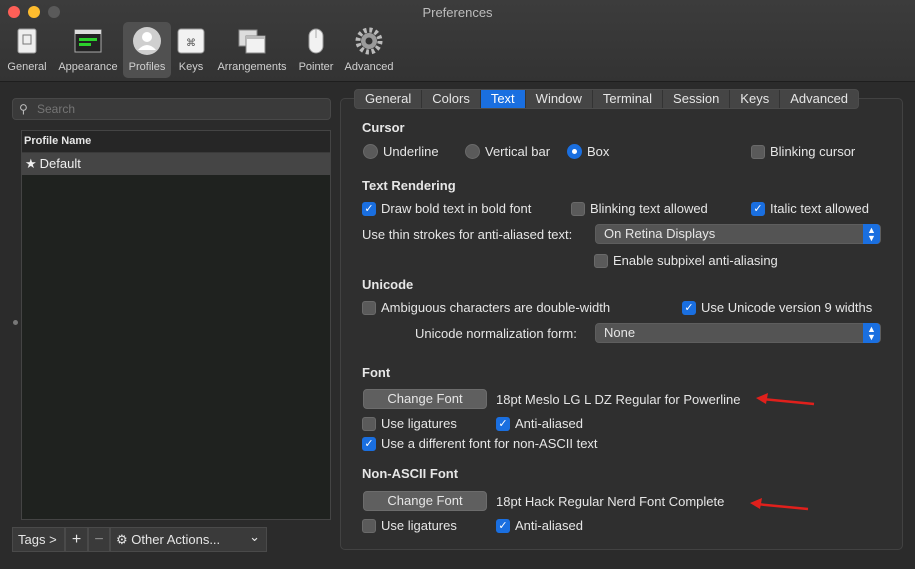  What do you see at coordinates (496, 307) in the screenshot?
I see `checkbox-label: Ambiguous characters are double-width` at bounding box center [496, 307].